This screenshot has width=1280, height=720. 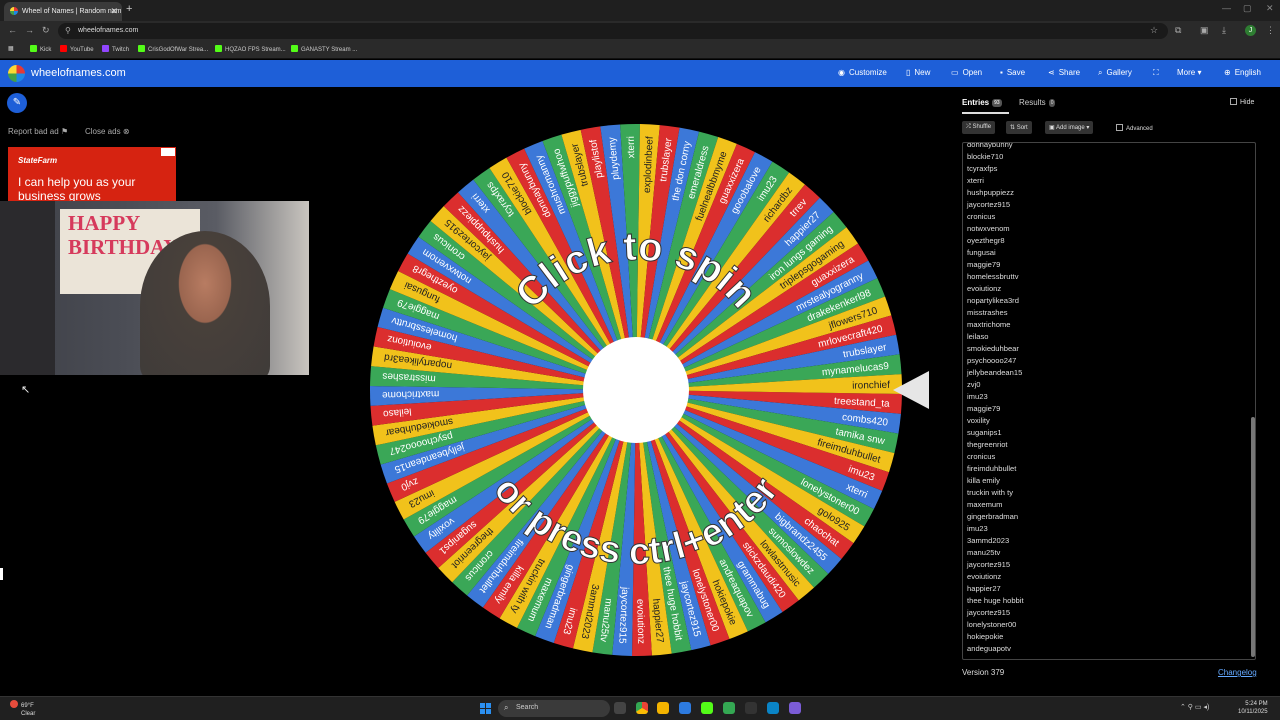 I want to click on entry-line: evoiutionz, so click(x=984, y=288).